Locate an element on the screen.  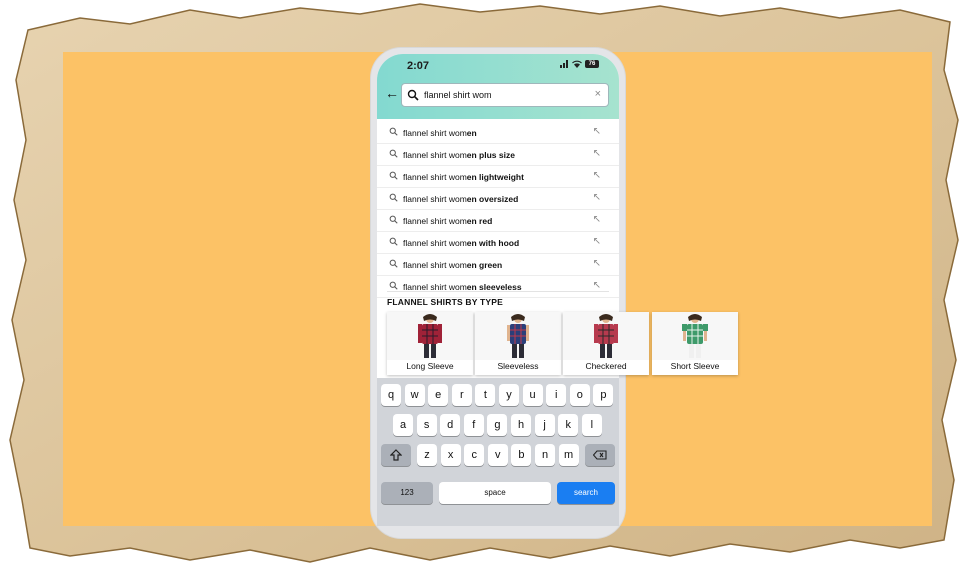
suggestion-row: flannel shirt women ↖ is located at coordinates (498, 133).